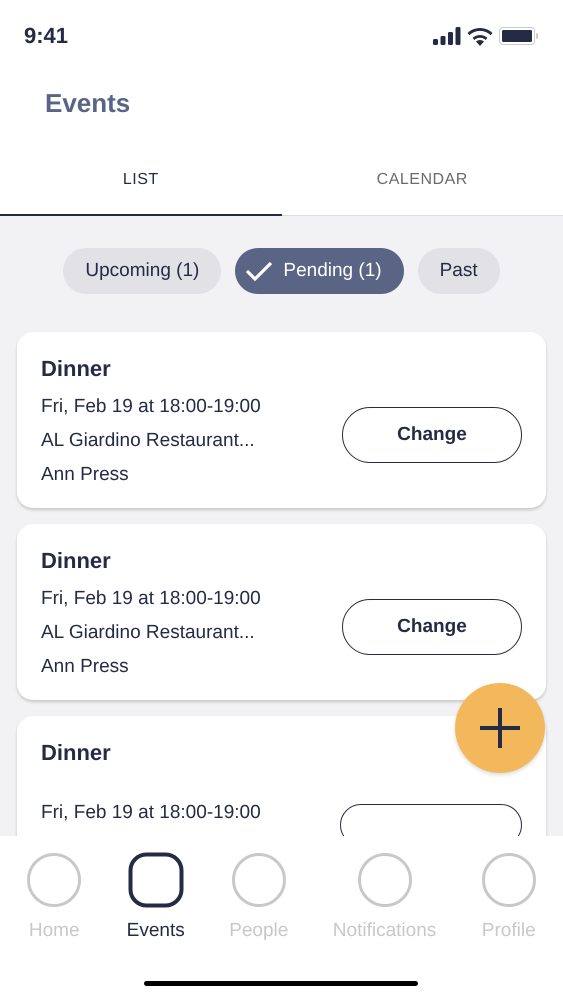  Describe the element at coordinates (459, 271) in the screenshot. I see `filter-chip: Past` at that location.